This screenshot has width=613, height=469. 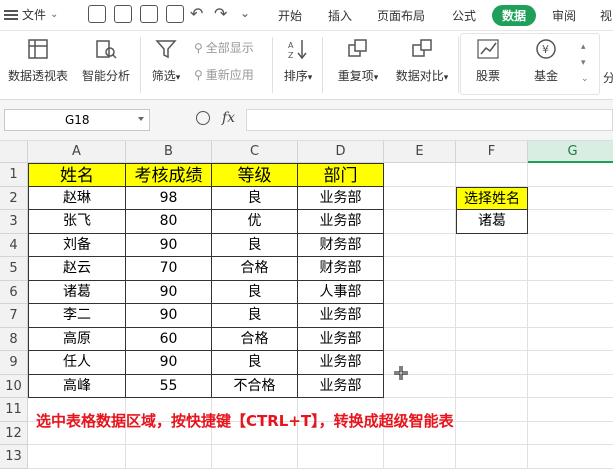 I want to click on column-header-g: G, so click(x=570, y=152).